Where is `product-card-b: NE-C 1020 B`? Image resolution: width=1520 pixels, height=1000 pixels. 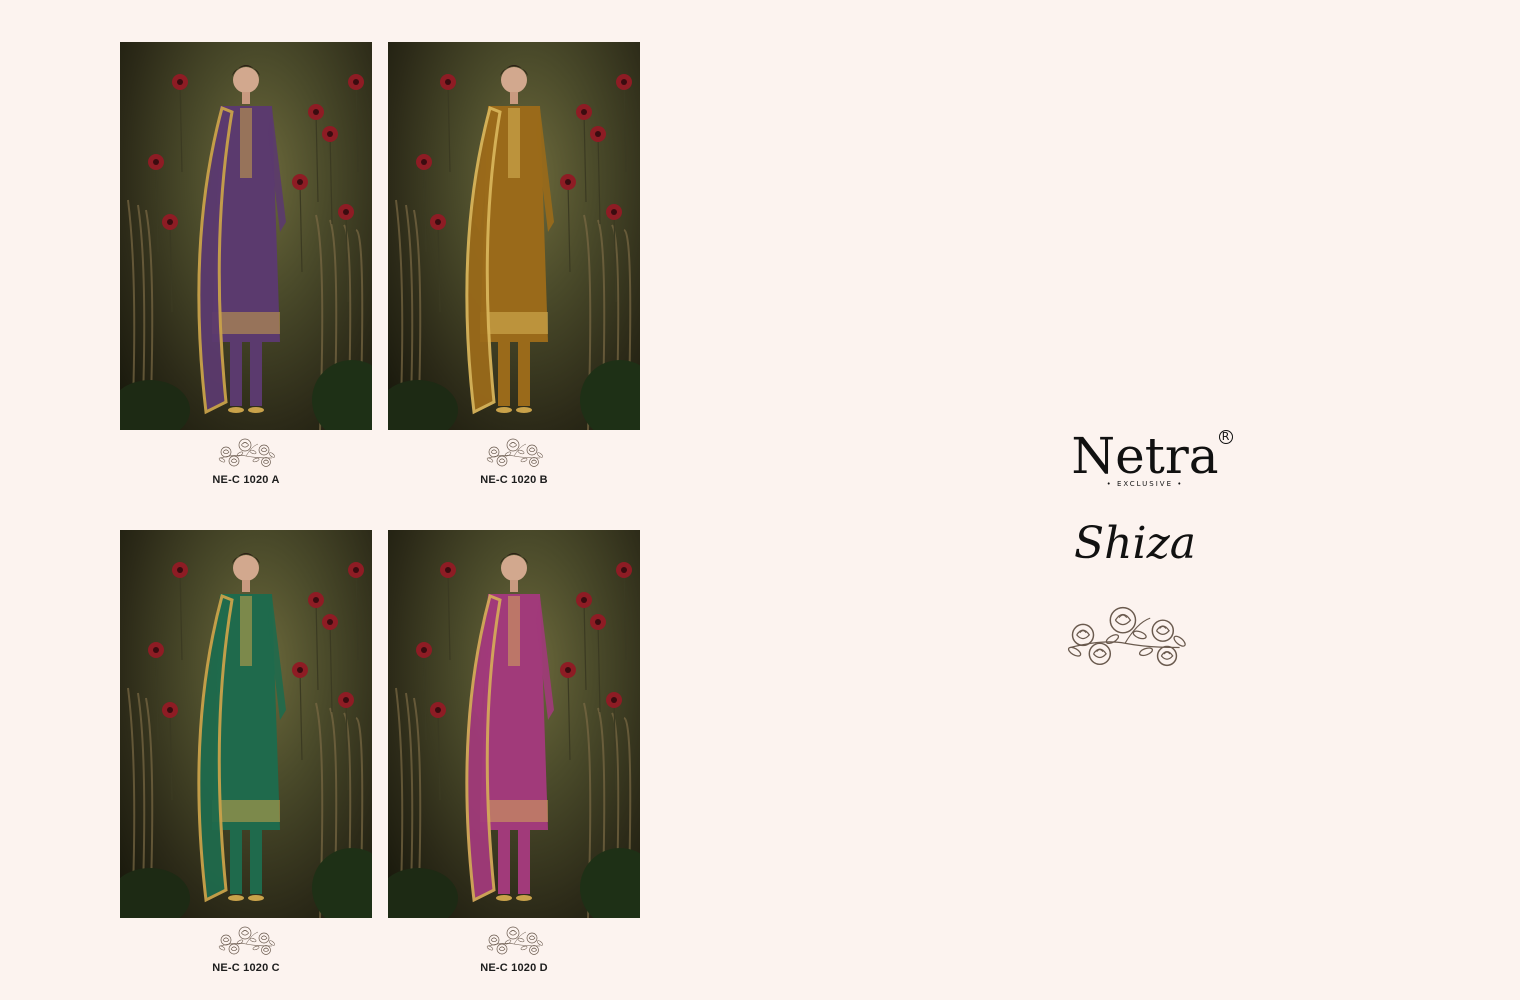
product-card-b: NE-C 1020 B is located at coordinates (514, 264).